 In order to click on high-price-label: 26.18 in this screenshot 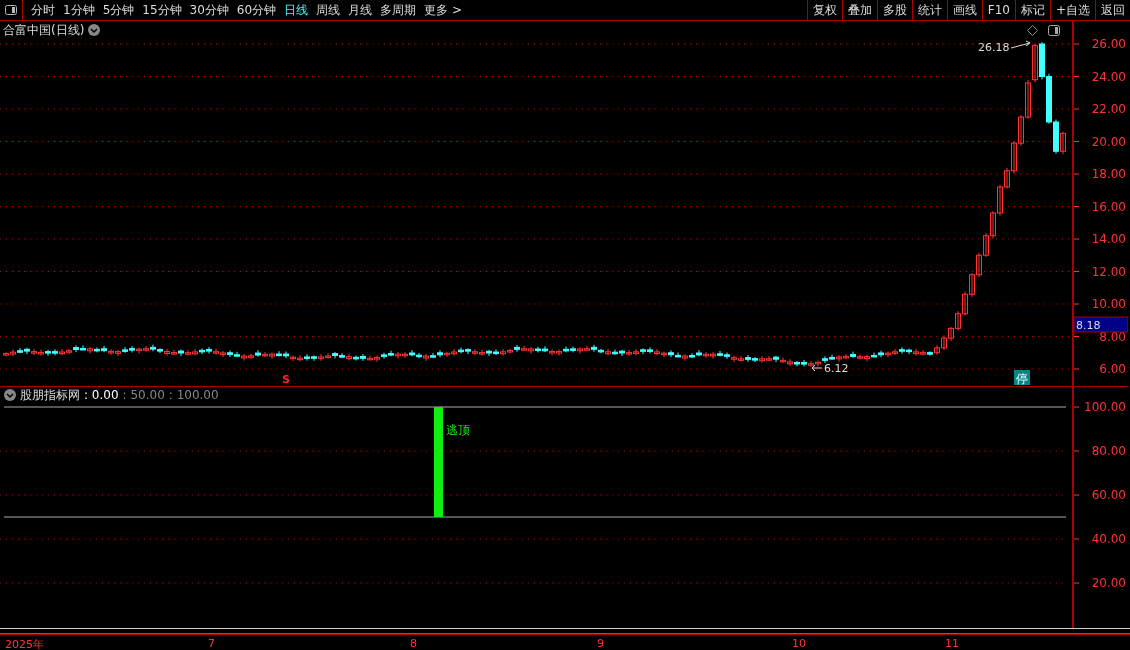, I will do `click(994, 47)`.